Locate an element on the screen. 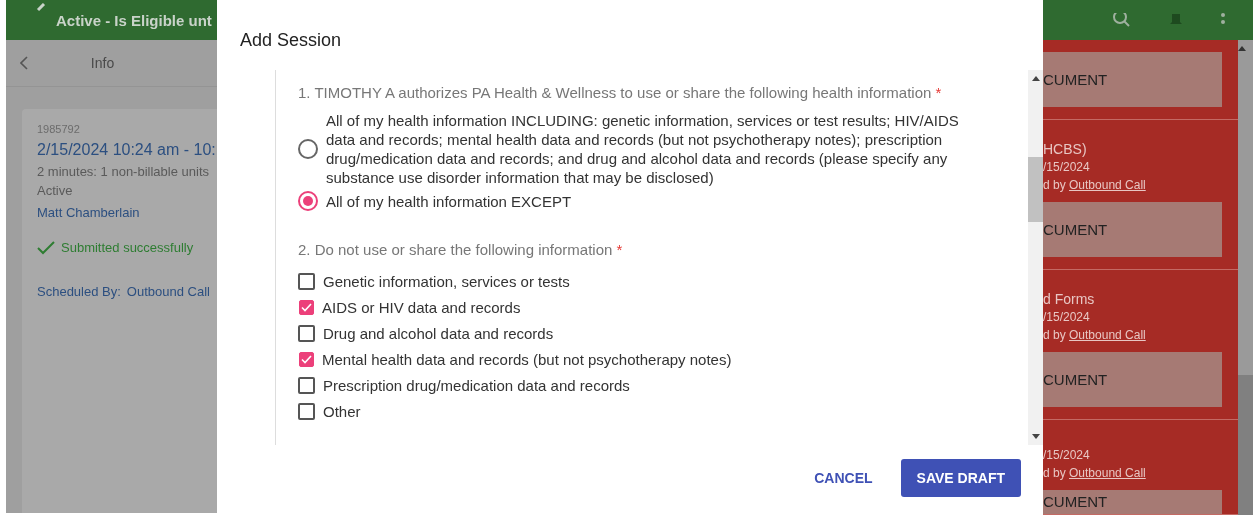 The image size is (1253, 515). cancel-button: CANCEL is located at coordinates (843, 478).